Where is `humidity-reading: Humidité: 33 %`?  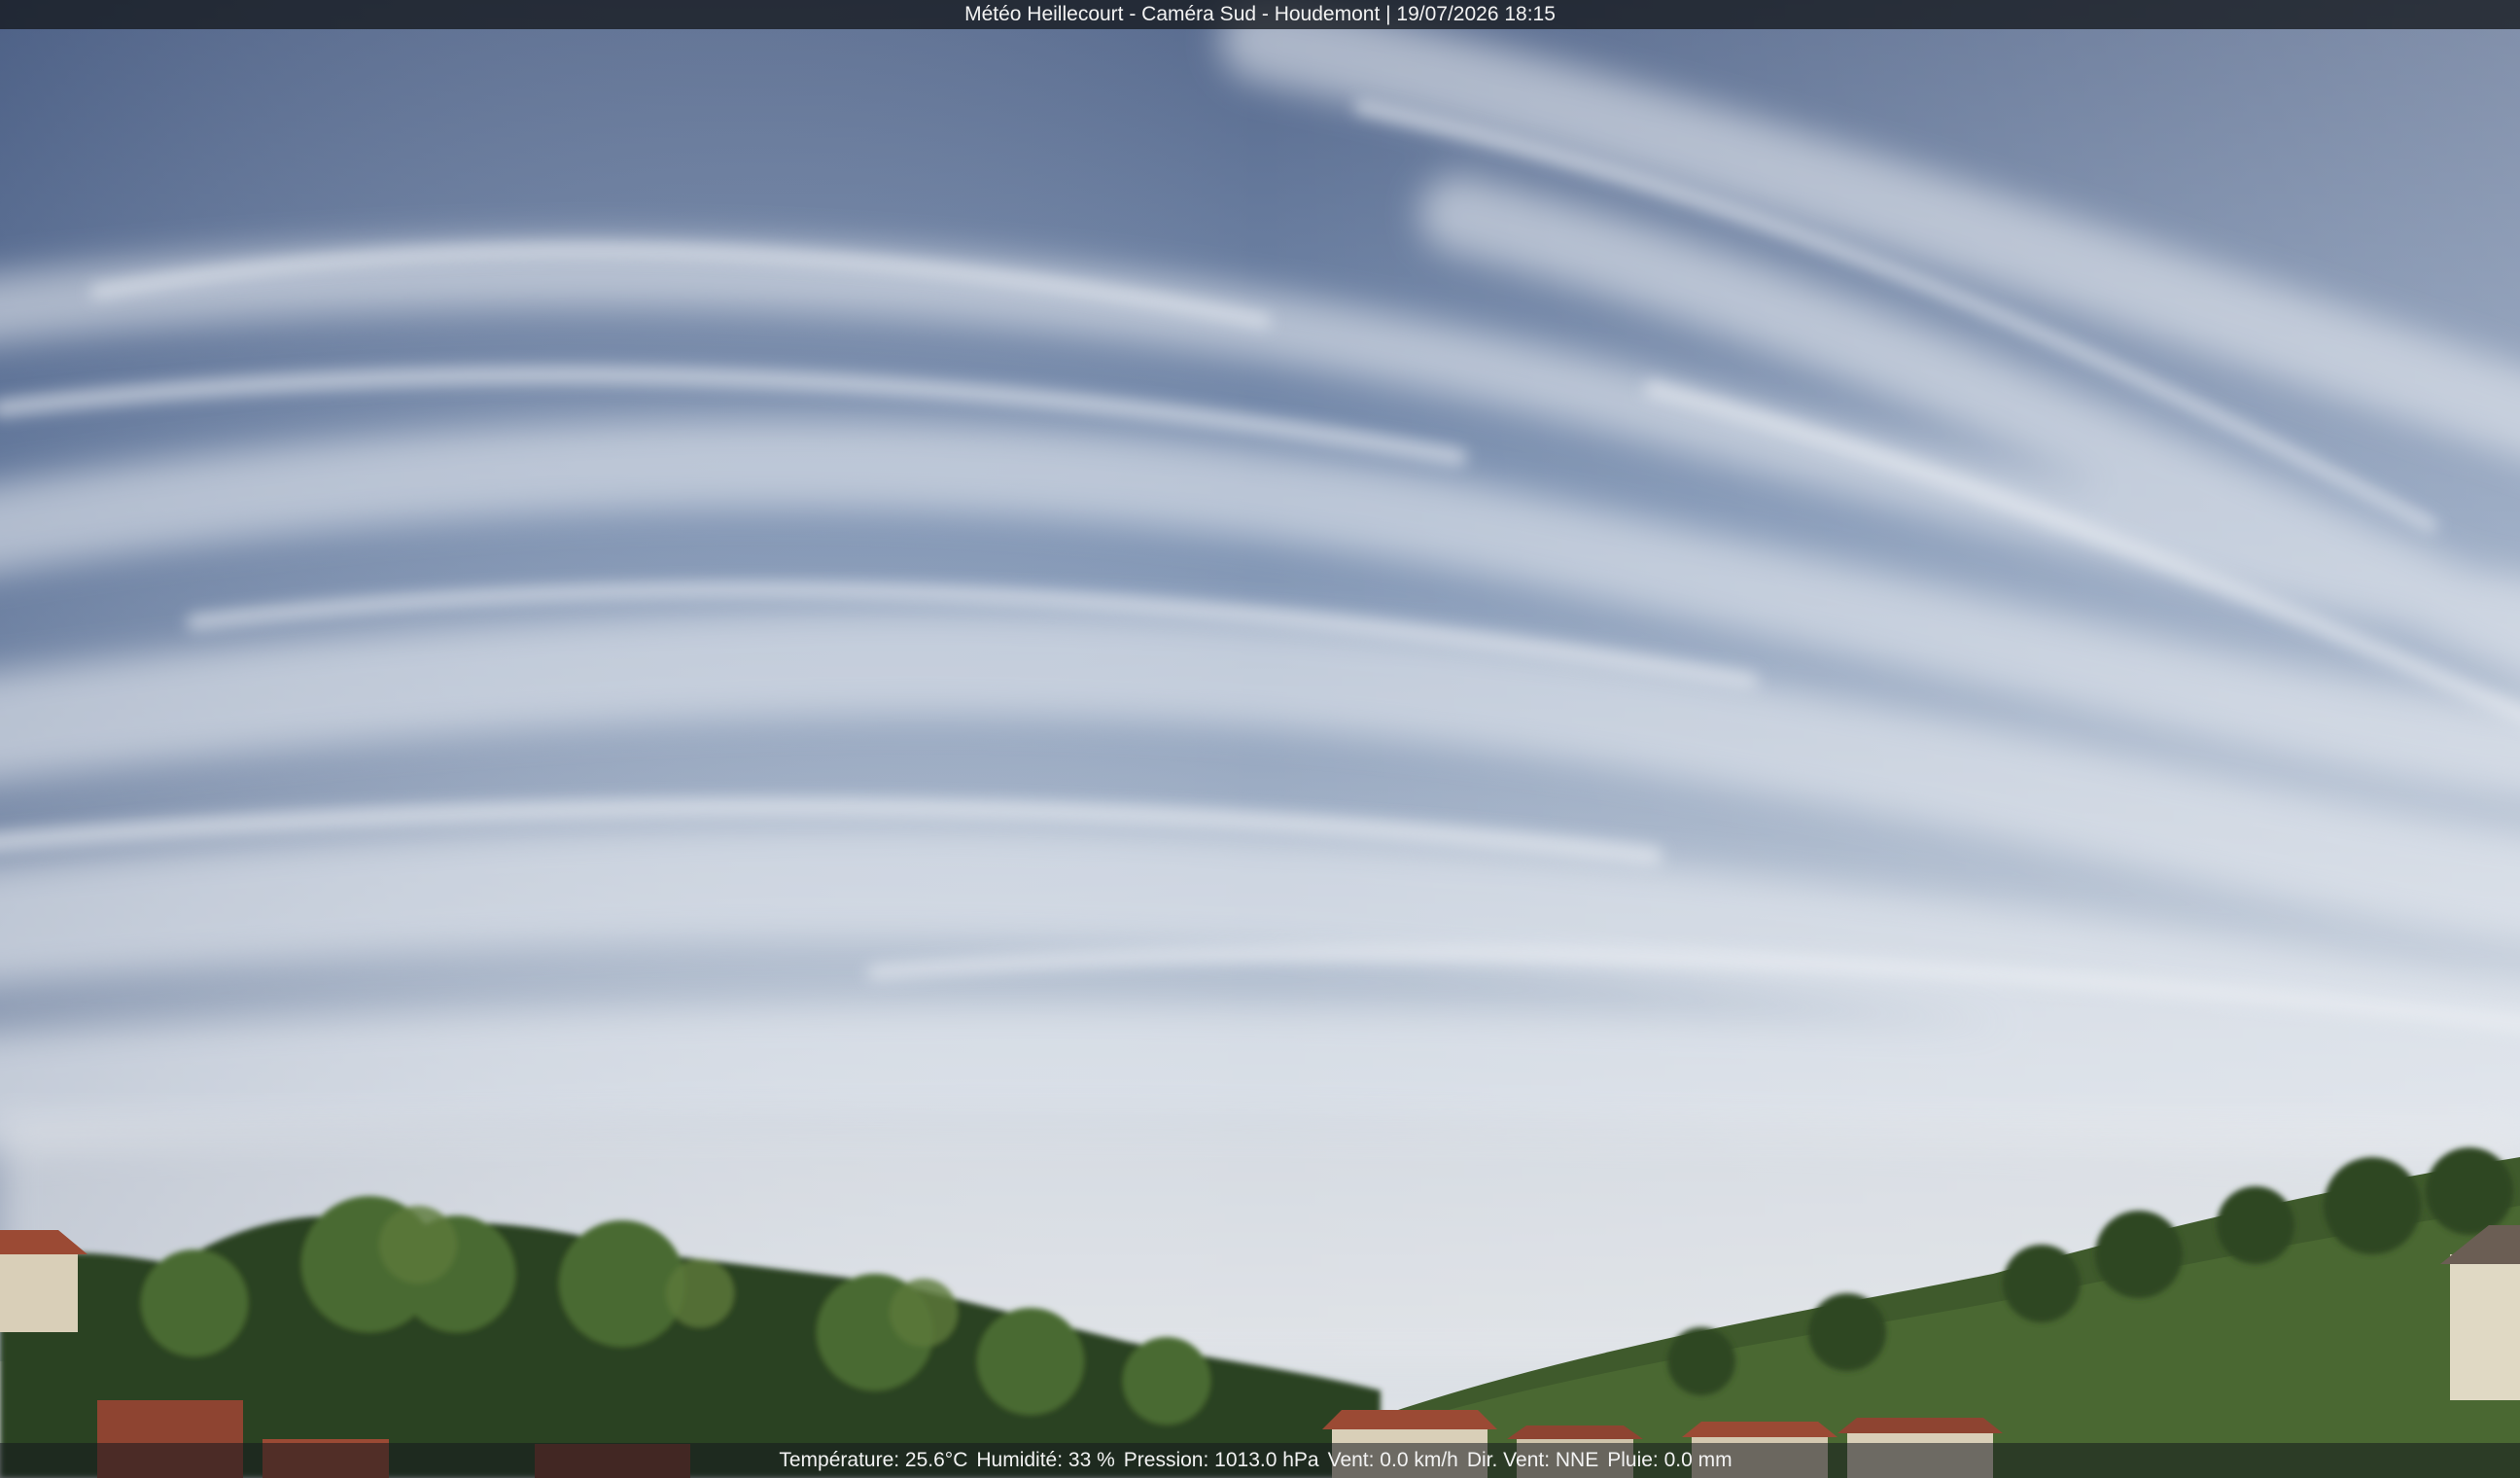 humidity-reading: Humidité: 33 % is located at coordinates (1045, 1460).